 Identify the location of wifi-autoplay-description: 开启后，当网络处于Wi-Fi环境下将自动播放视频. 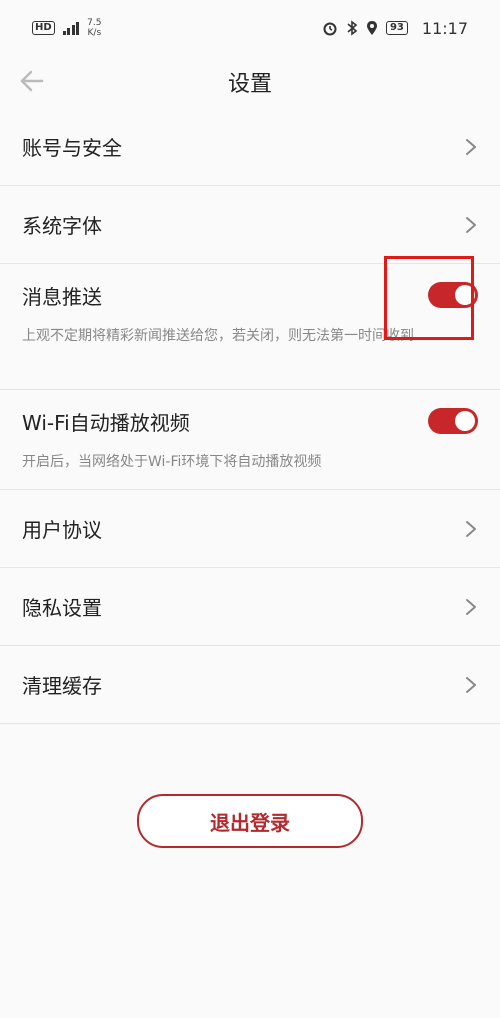
(172, 462).